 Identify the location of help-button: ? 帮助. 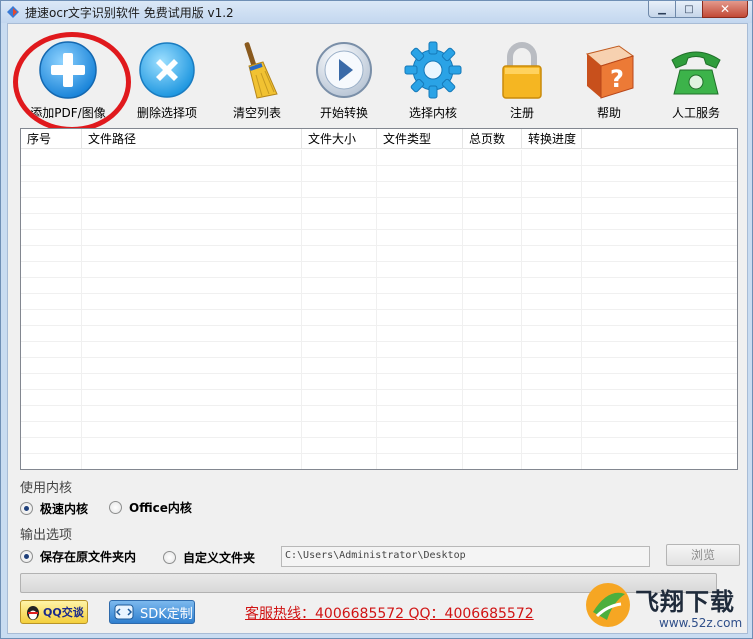
(609, 73).